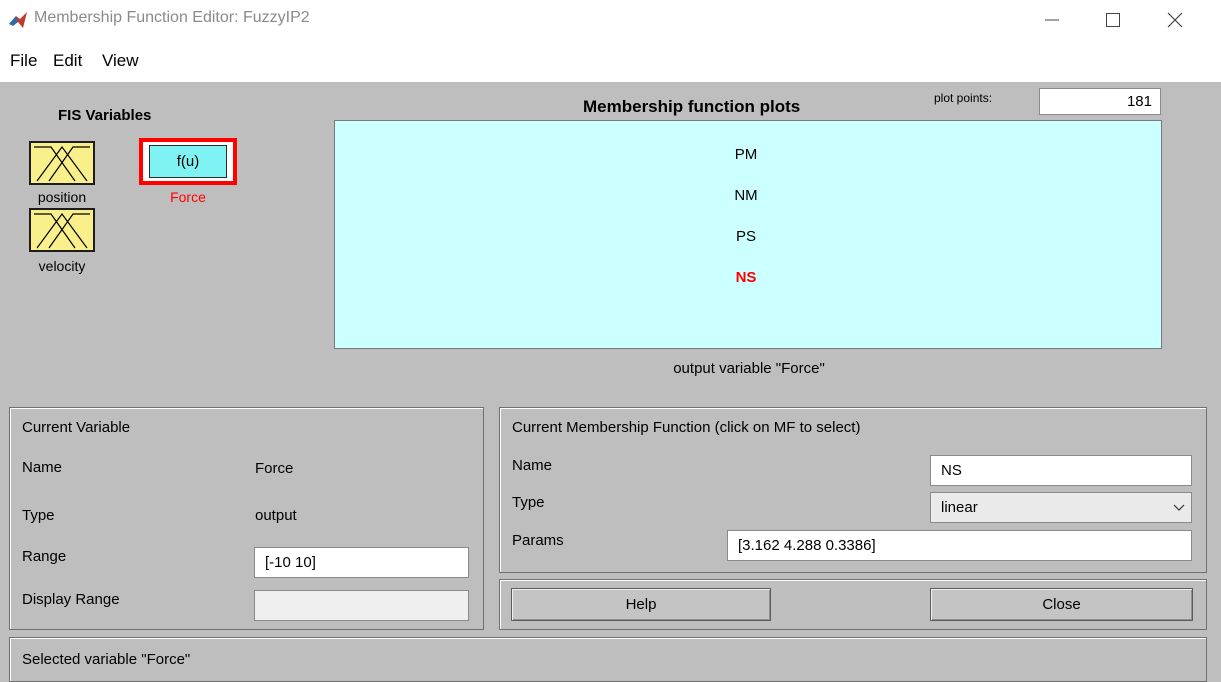  I want to click on minimize-button, so click(1052, 20).